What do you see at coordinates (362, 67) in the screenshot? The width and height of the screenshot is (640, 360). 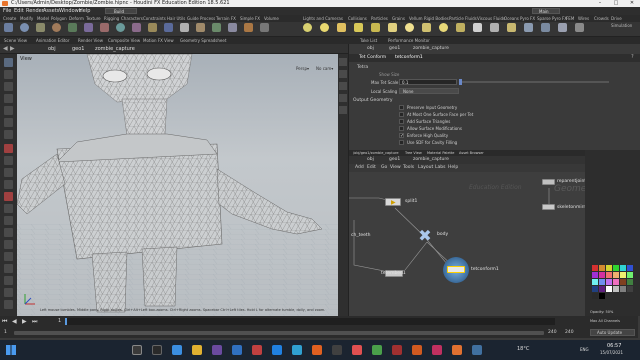 I see `section-tetra: Tetra` at bounding box center [362, 67].